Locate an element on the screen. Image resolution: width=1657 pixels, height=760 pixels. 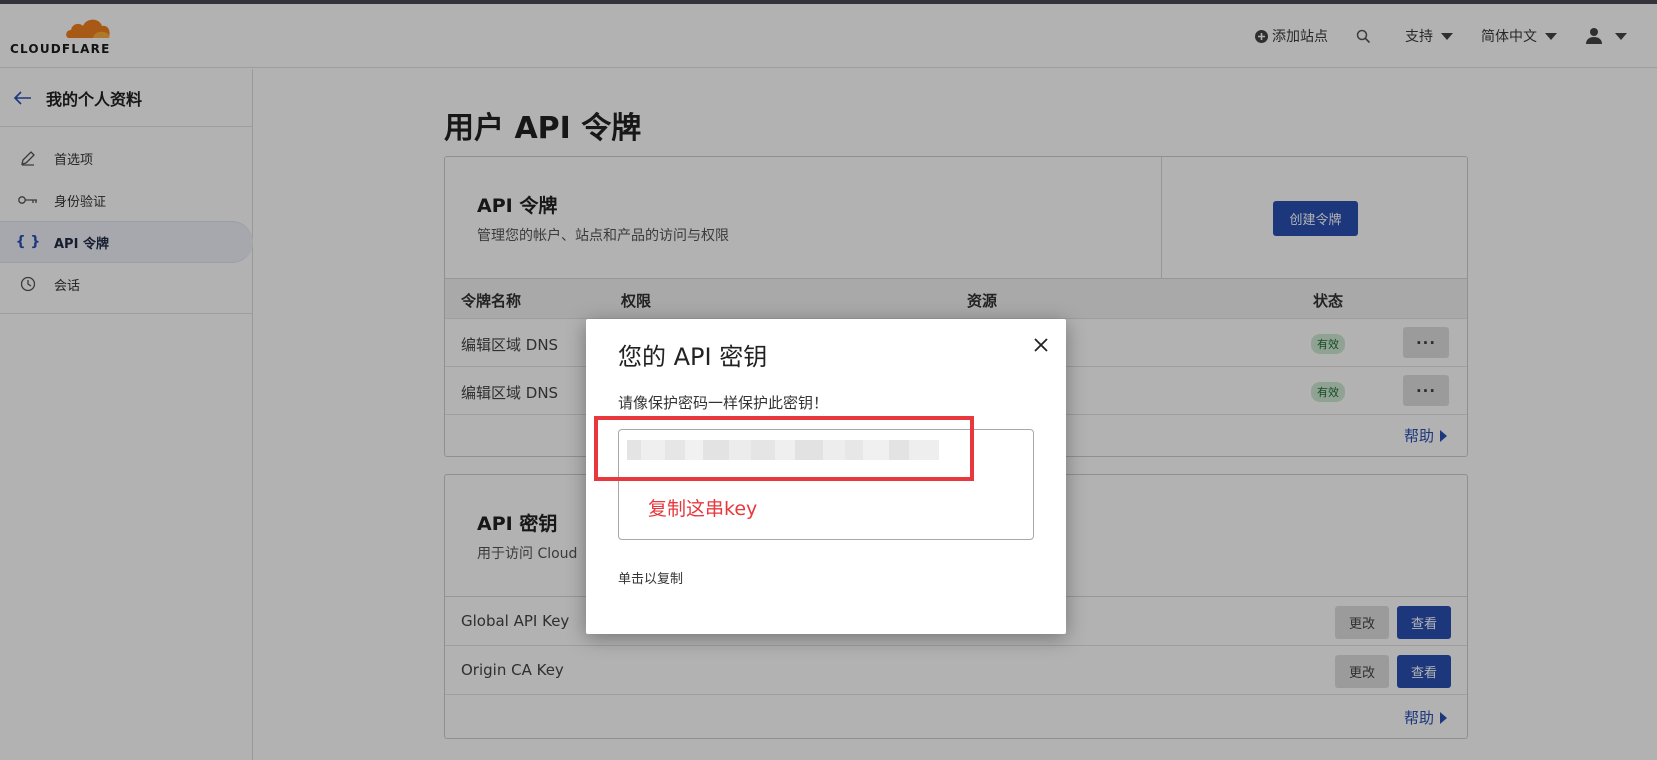
click-to-copy-hint: 单击以复制 is located at coordinates (650, 577).